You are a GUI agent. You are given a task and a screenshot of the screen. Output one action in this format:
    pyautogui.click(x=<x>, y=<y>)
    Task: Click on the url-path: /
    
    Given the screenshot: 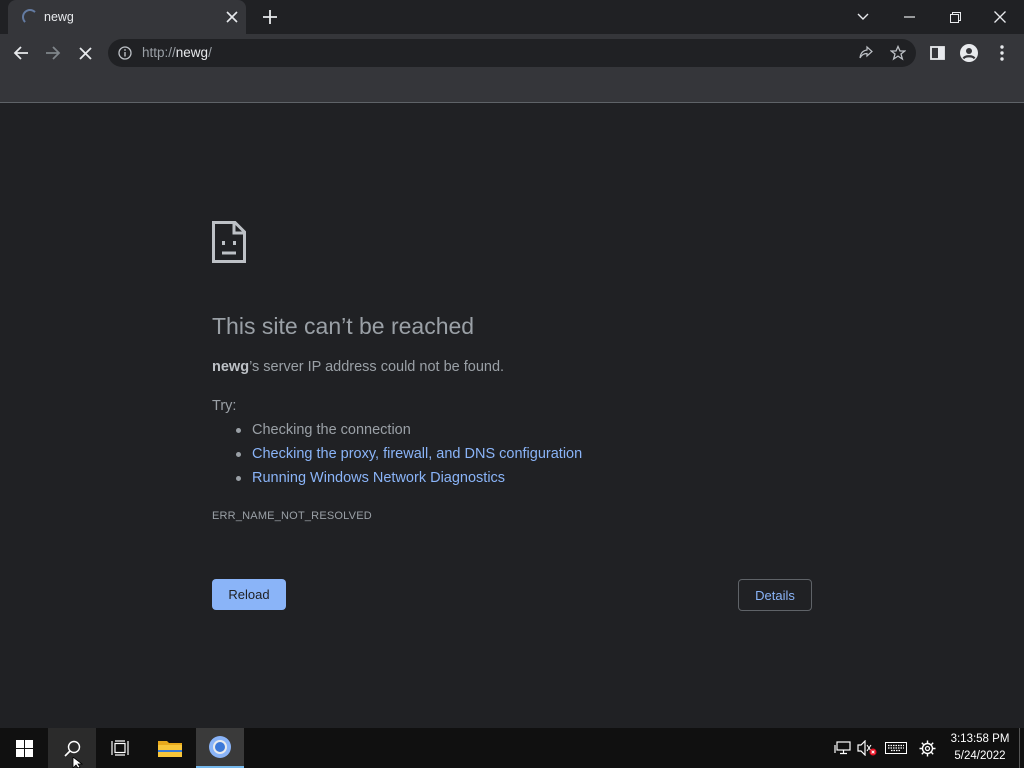 What is the action you would take?
    pyautogui.click(x=210, y=52)
    